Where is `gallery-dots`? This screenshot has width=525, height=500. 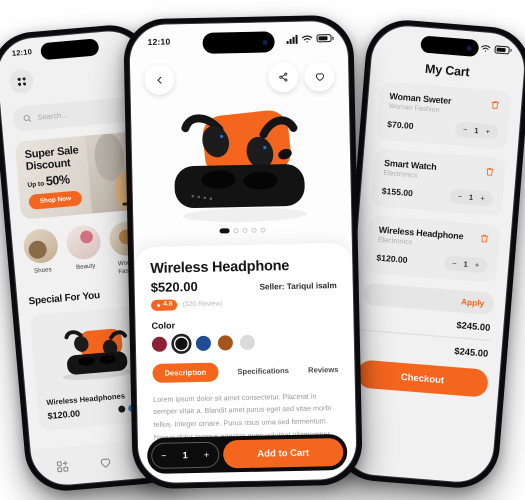 gallery-dots is located at coordinates (242, 230).